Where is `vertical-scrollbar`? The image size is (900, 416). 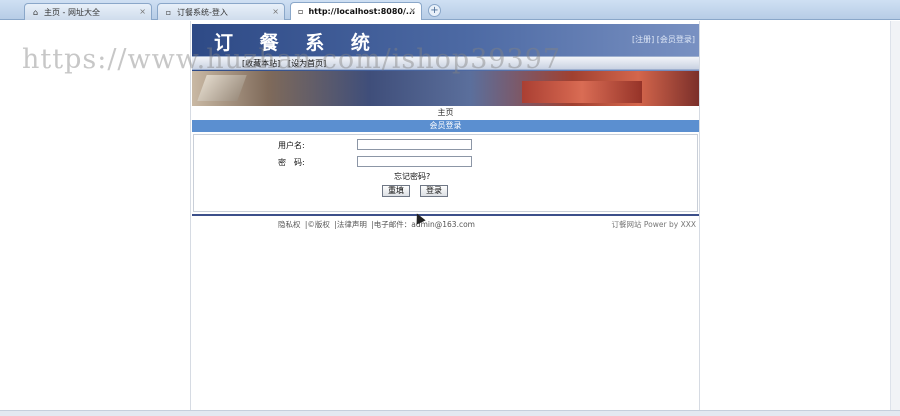
vertical-scrollbar is located at coordinates (895, 215).